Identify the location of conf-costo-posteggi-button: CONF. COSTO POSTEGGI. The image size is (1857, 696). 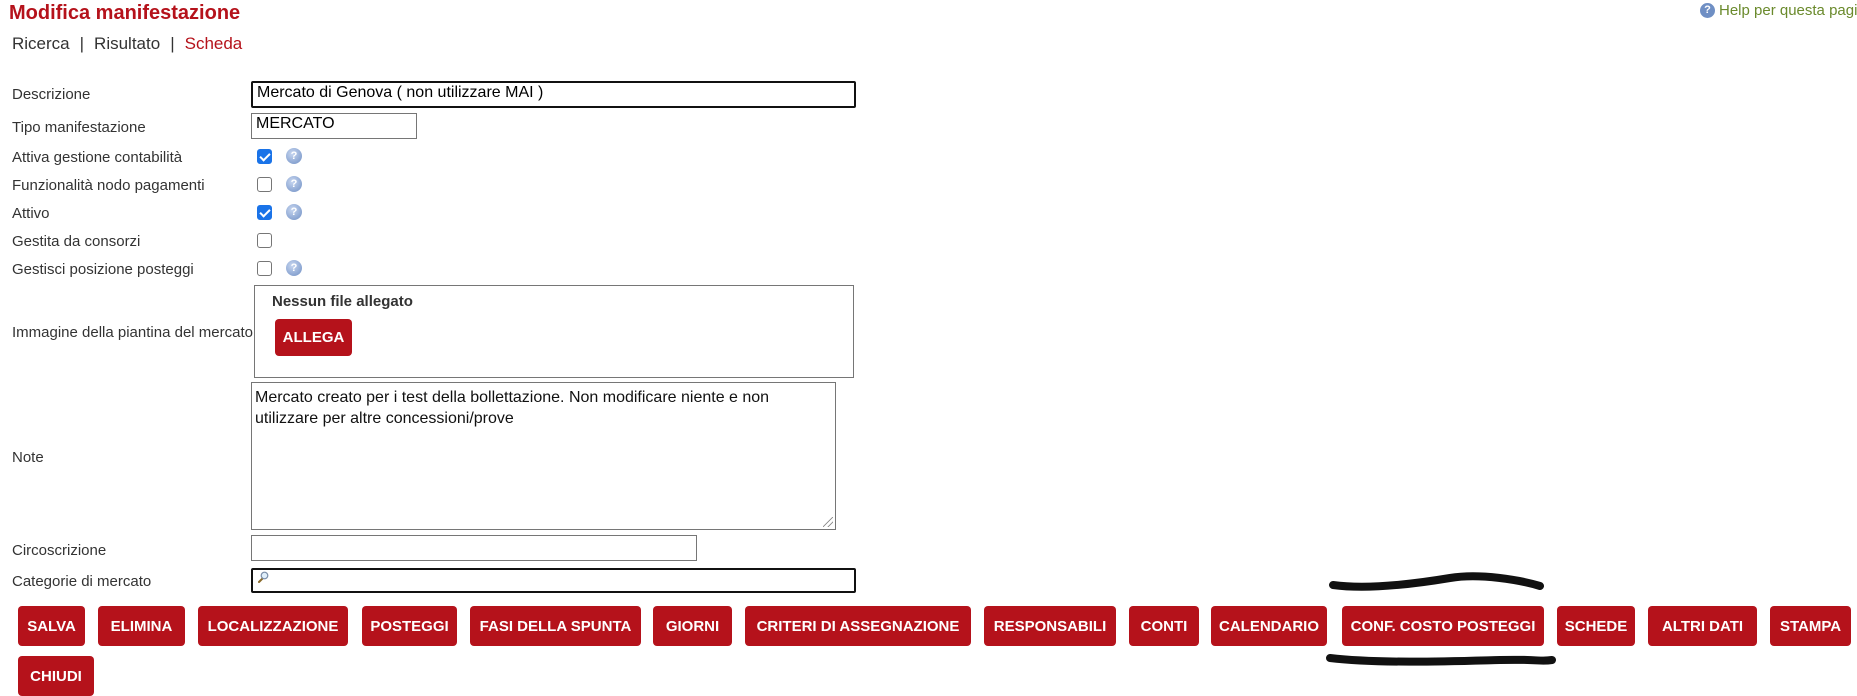
(1443, 626).